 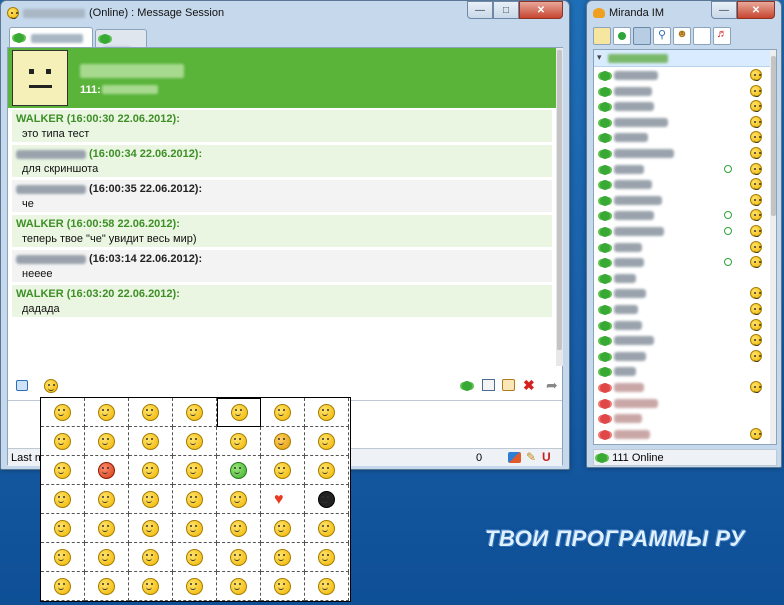 I want to click on maximize-button: □, so click(x=506, y=10).